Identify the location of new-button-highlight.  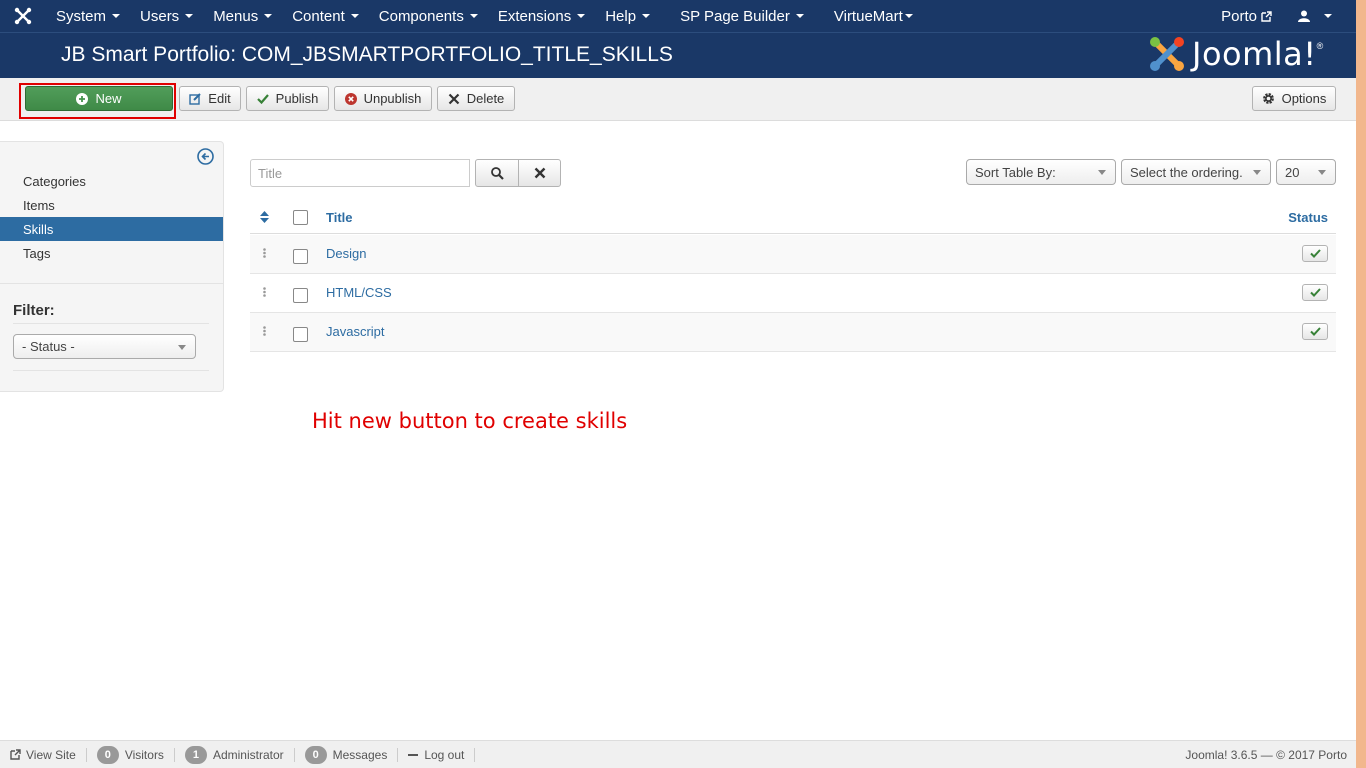
(97, 101).